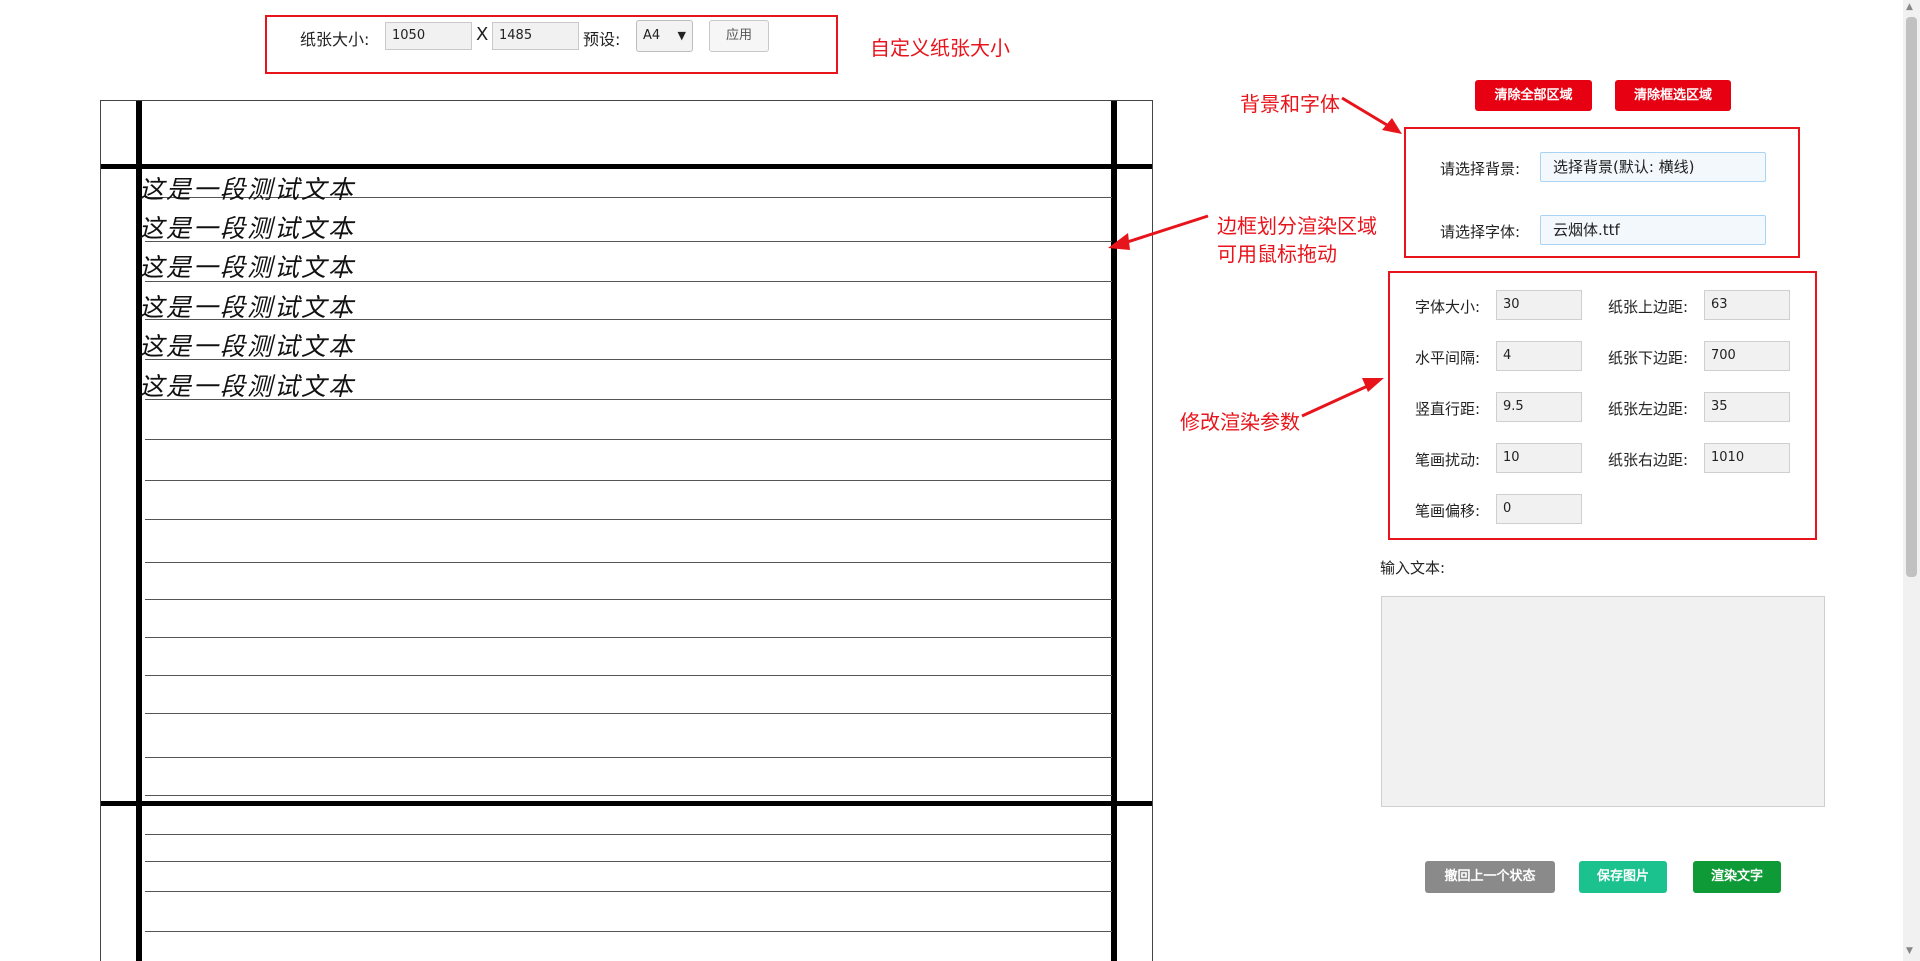  Describe the element at coordinates (1648, 358) in the screenshot. I see `bottom-margin-label: 纸张下边距:` at that location.